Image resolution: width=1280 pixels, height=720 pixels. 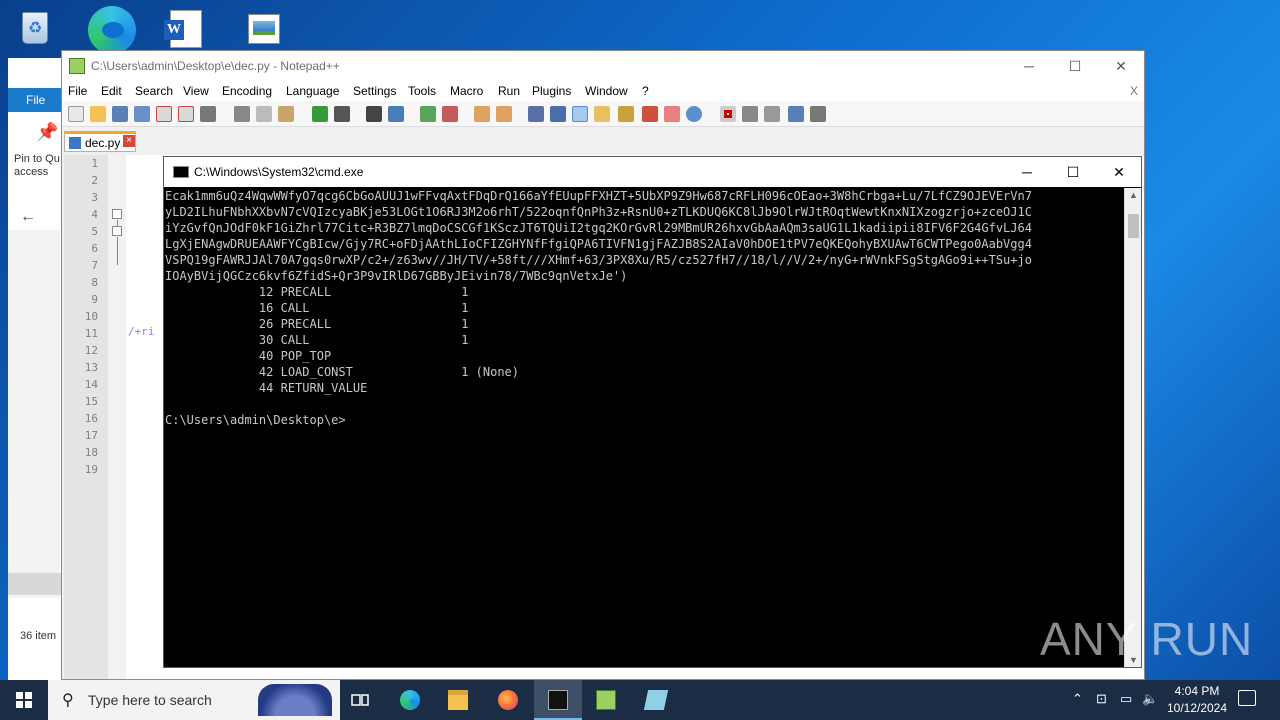 What do you see at coordinates (606, 700) in the screenshot?
I see `notepadpp-taskbar-icon` at bounding box center [606, 700].